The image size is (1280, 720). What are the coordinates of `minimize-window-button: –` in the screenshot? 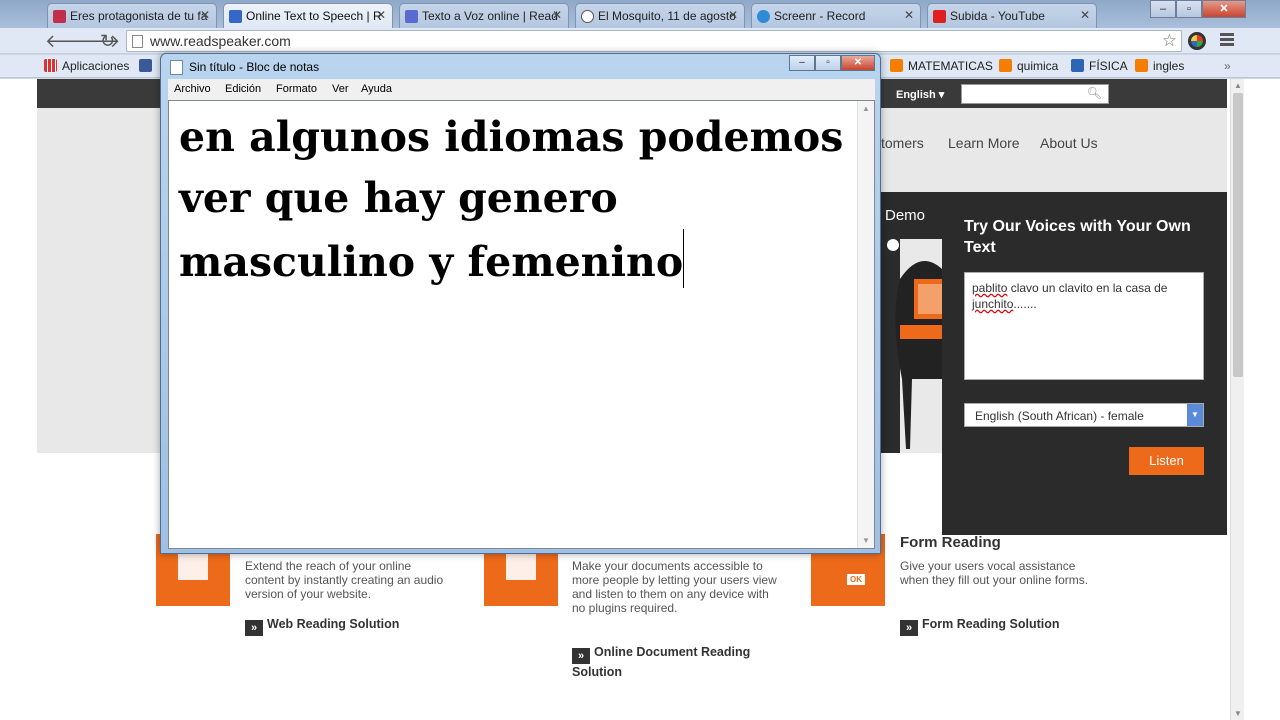 It's located at (1163, 9).